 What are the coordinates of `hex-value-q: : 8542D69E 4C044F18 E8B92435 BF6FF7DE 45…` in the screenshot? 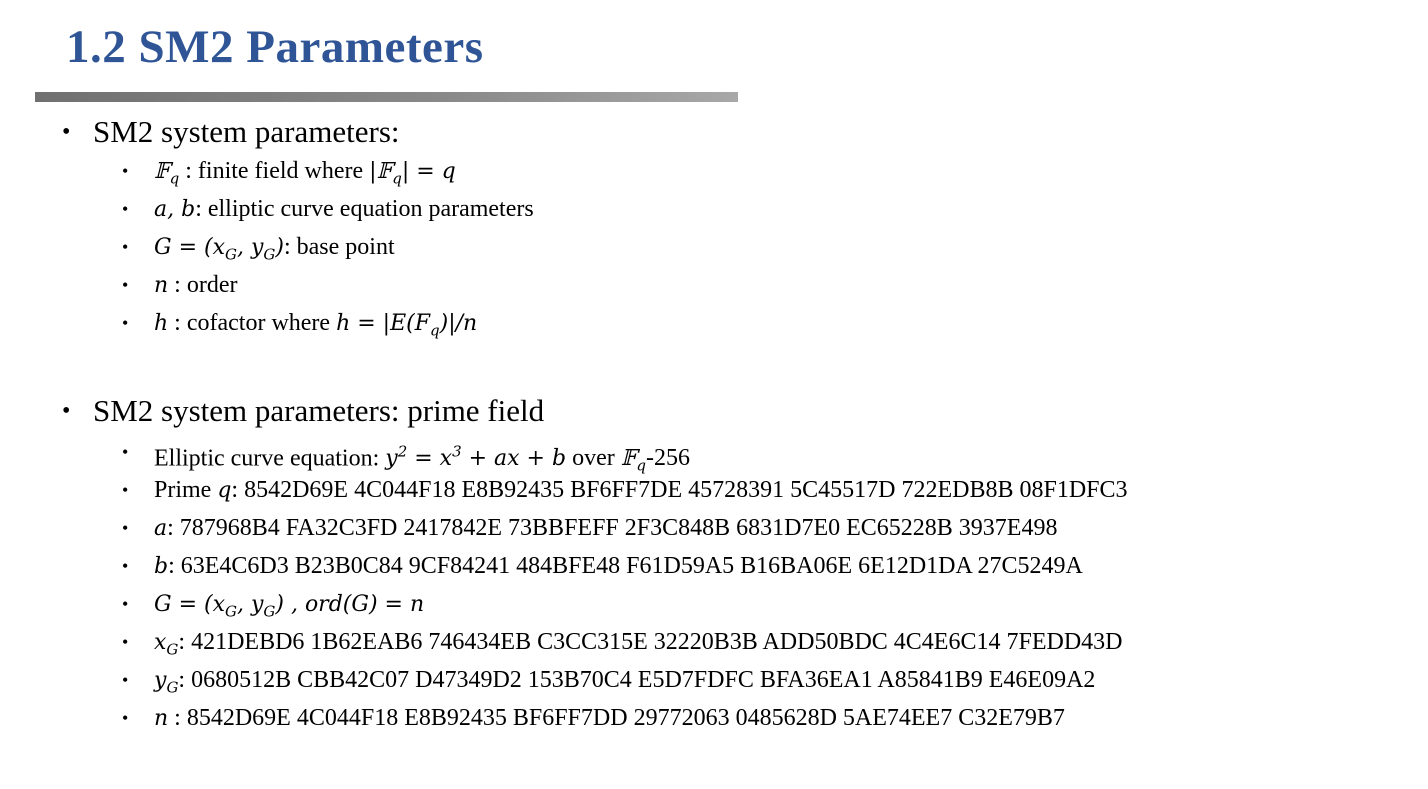 It's located at (679, 490).